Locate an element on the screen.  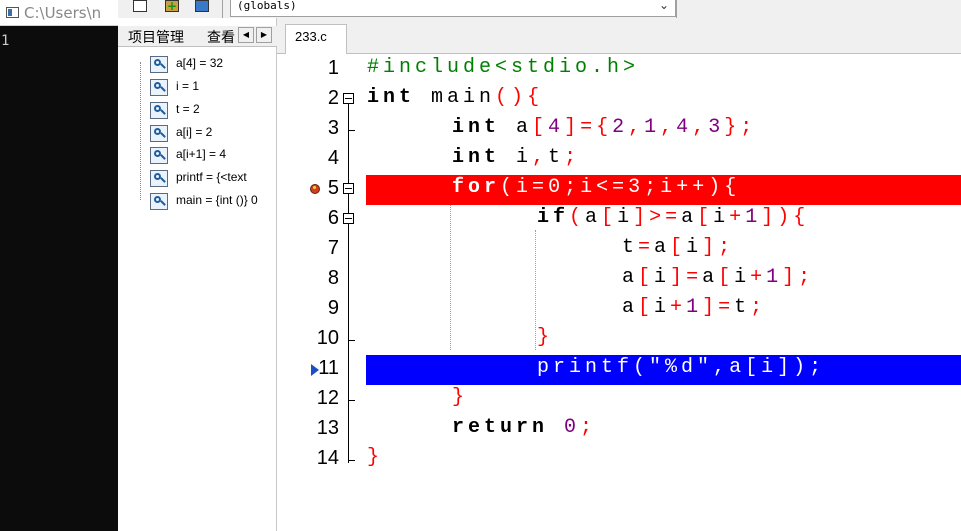
line-number: 4 is located at coordinates (333, 158).